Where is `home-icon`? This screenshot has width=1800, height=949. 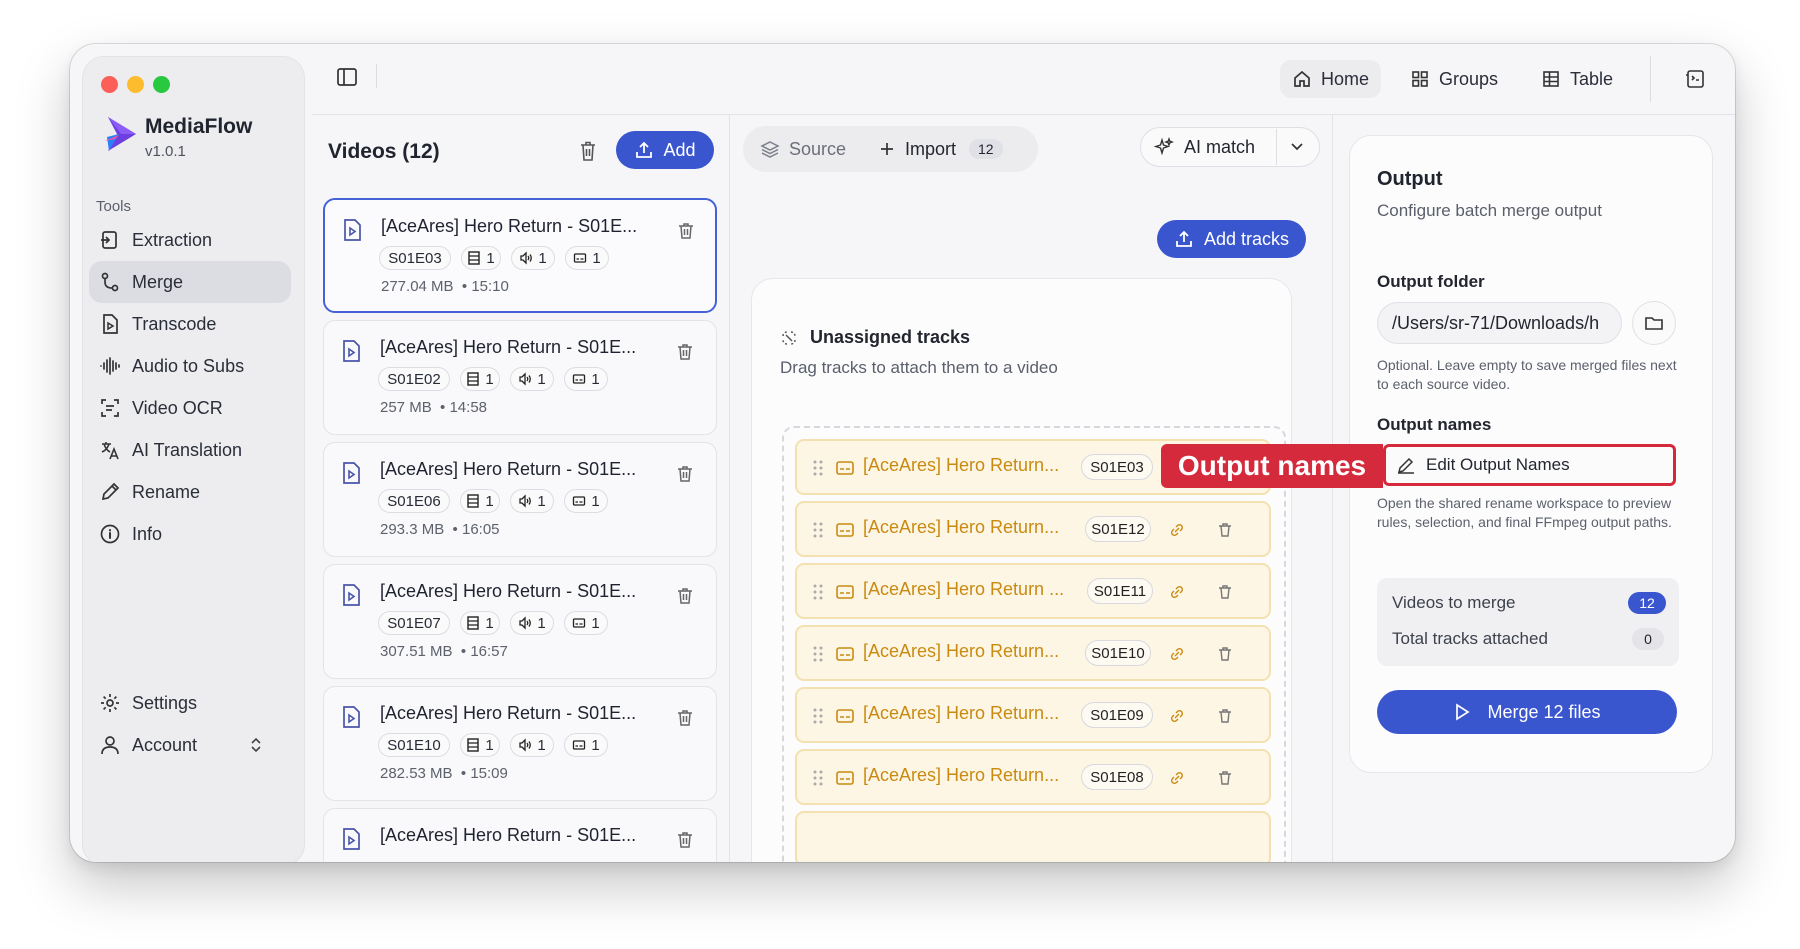 home-icon is located at coordinates (1302, 78).